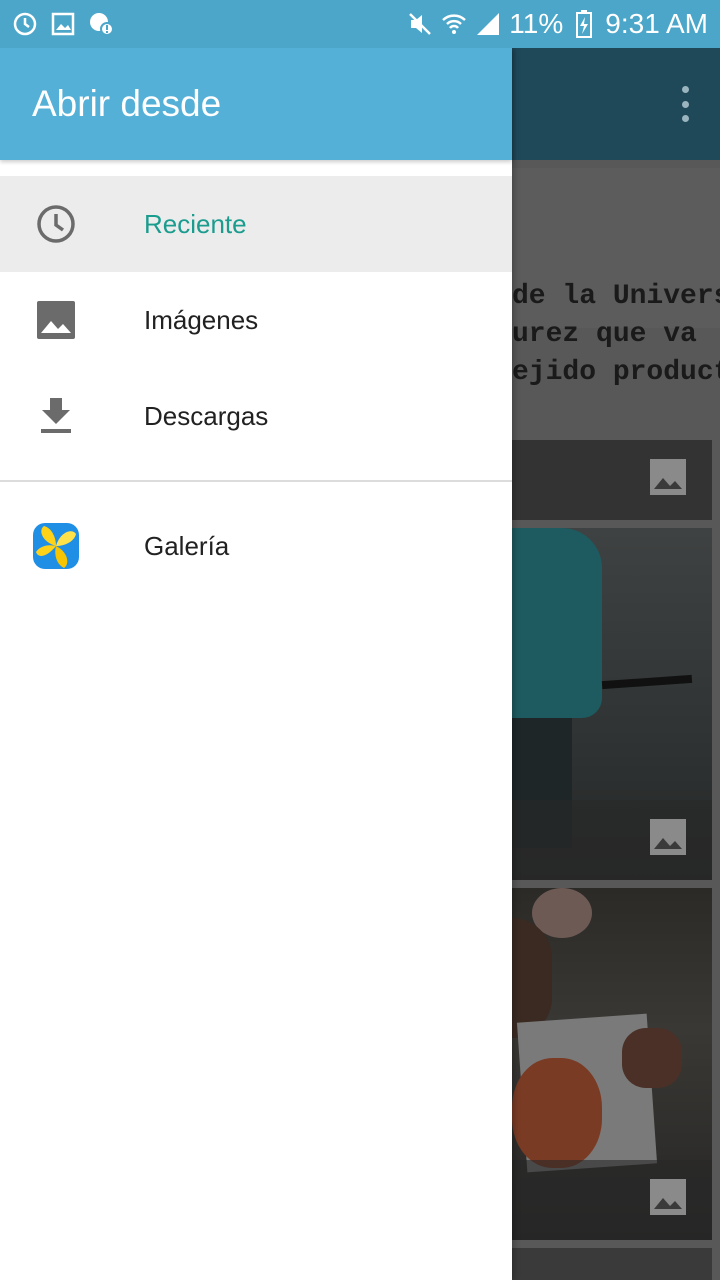 This screenshot has width=720, height=1280. Describe the element at coordinates (187, 545) in the screenshot. I see `drawer-item-label: Galería` at that location.